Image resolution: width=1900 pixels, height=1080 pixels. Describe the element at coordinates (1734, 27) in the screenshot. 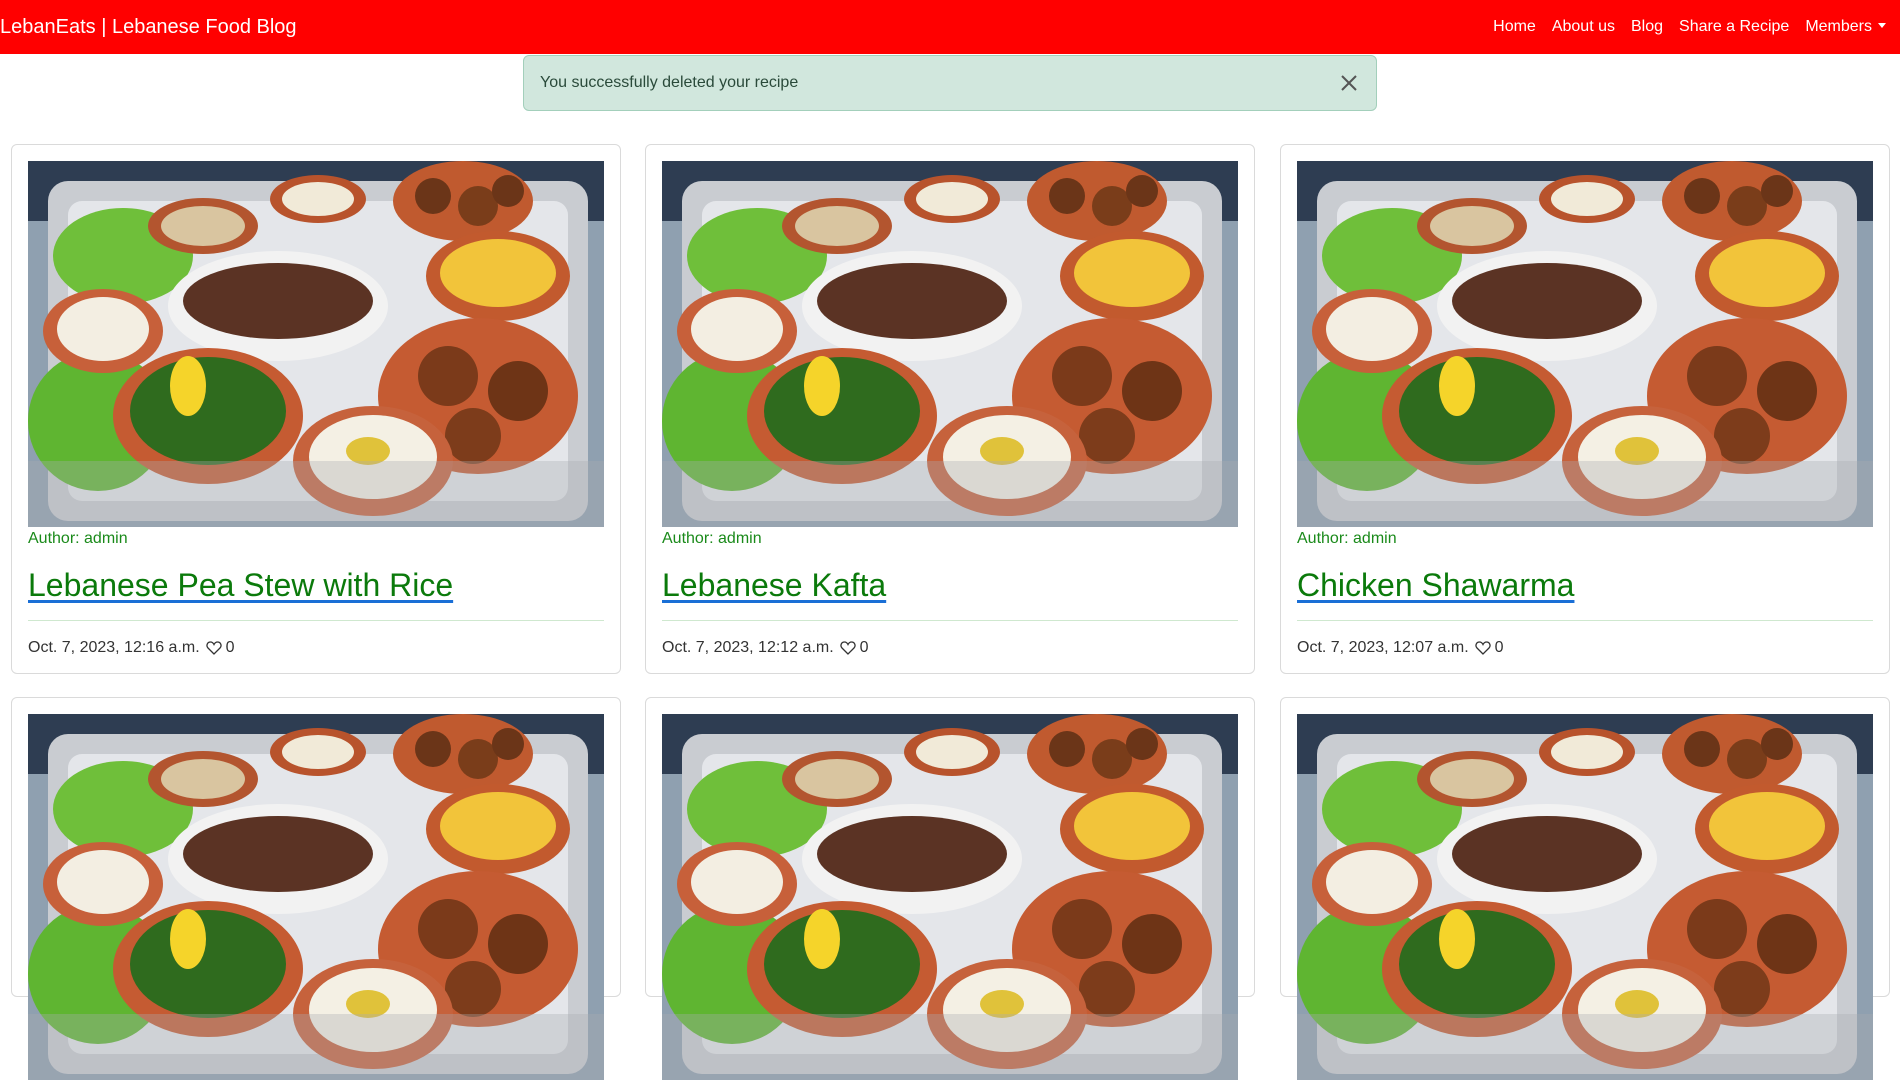

I see `nav-share-recipe: Share a Recipe` at that location.